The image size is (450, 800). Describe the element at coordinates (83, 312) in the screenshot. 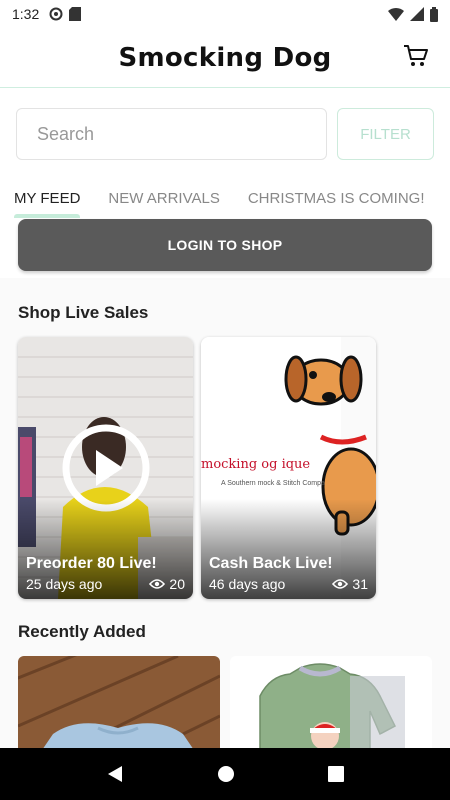

I see `section-title-live: Shop Live Sales` at that location.